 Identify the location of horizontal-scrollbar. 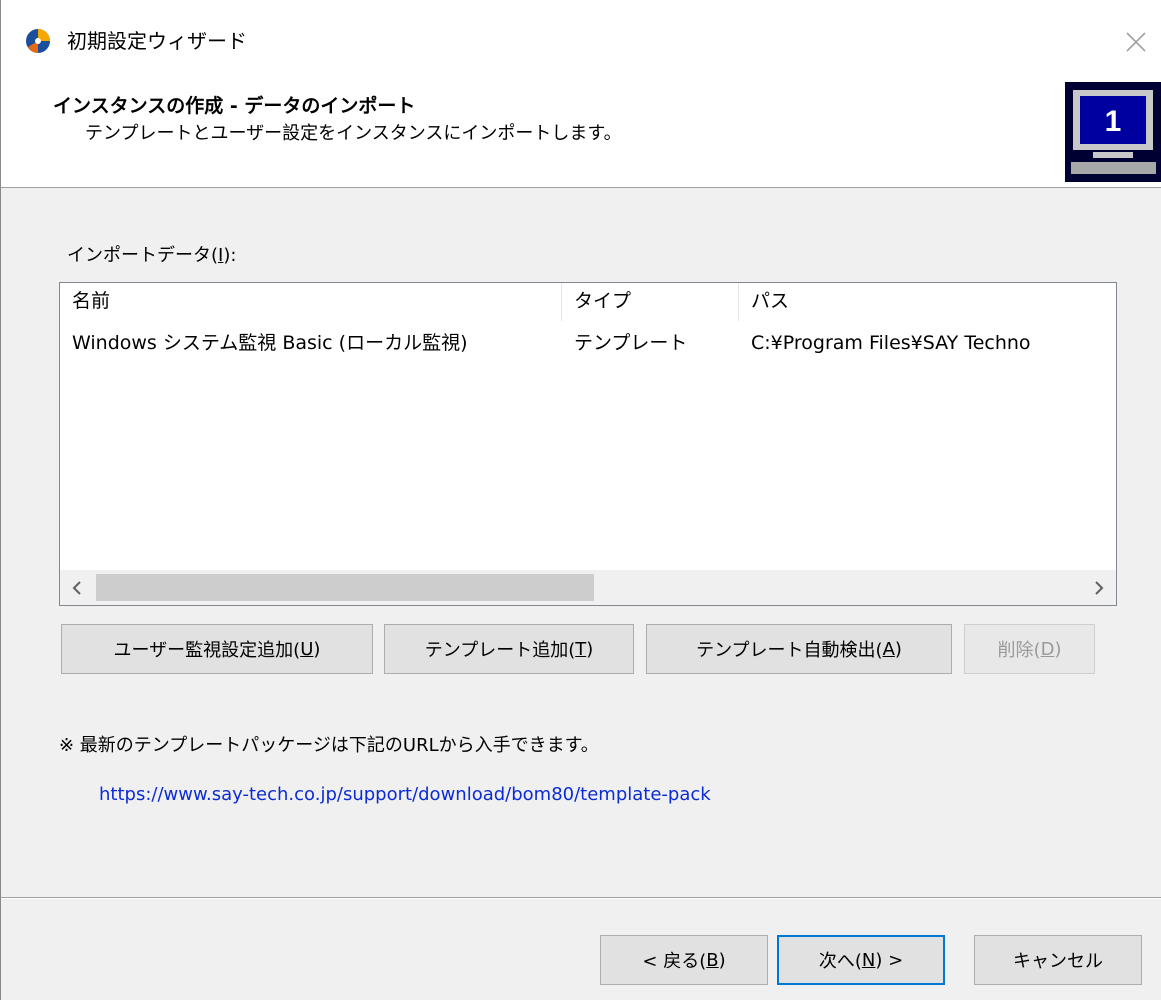
(588, 587).